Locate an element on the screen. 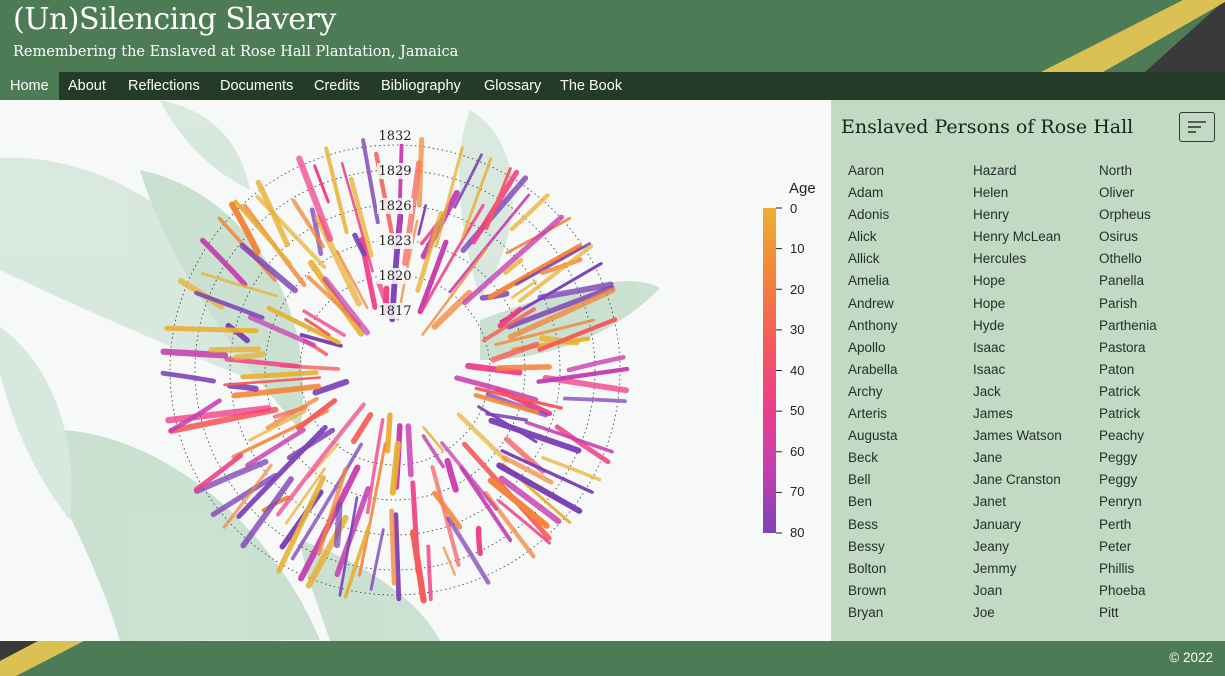 The width and height of the screenshot is (1225, 676). person-name: Brown is located at coordinates (908, 591).